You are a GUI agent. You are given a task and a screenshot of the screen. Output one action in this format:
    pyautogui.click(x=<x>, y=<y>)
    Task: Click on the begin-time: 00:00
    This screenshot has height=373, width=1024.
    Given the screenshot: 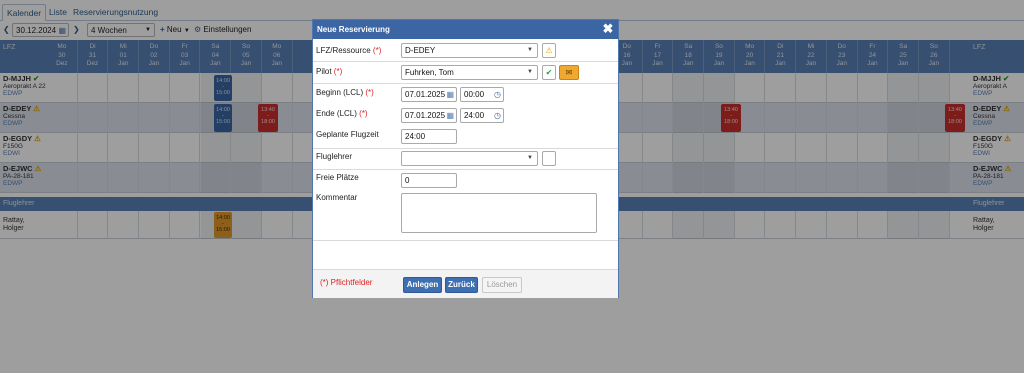 What is the action you would take?
    pyautogui.click(x=474, y=94)
    